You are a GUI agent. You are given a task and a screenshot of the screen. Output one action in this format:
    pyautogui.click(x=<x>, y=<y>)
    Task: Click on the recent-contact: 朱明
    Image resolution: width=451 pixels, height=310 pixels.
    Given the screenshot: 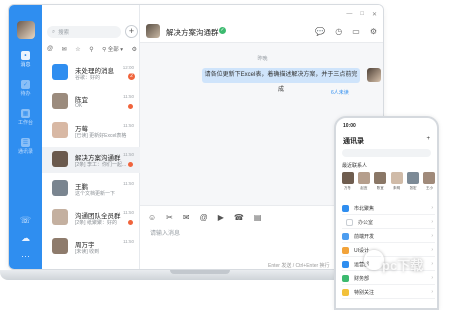 What is the action you would take?
    pyautogui.click(x=396, y=181)
    